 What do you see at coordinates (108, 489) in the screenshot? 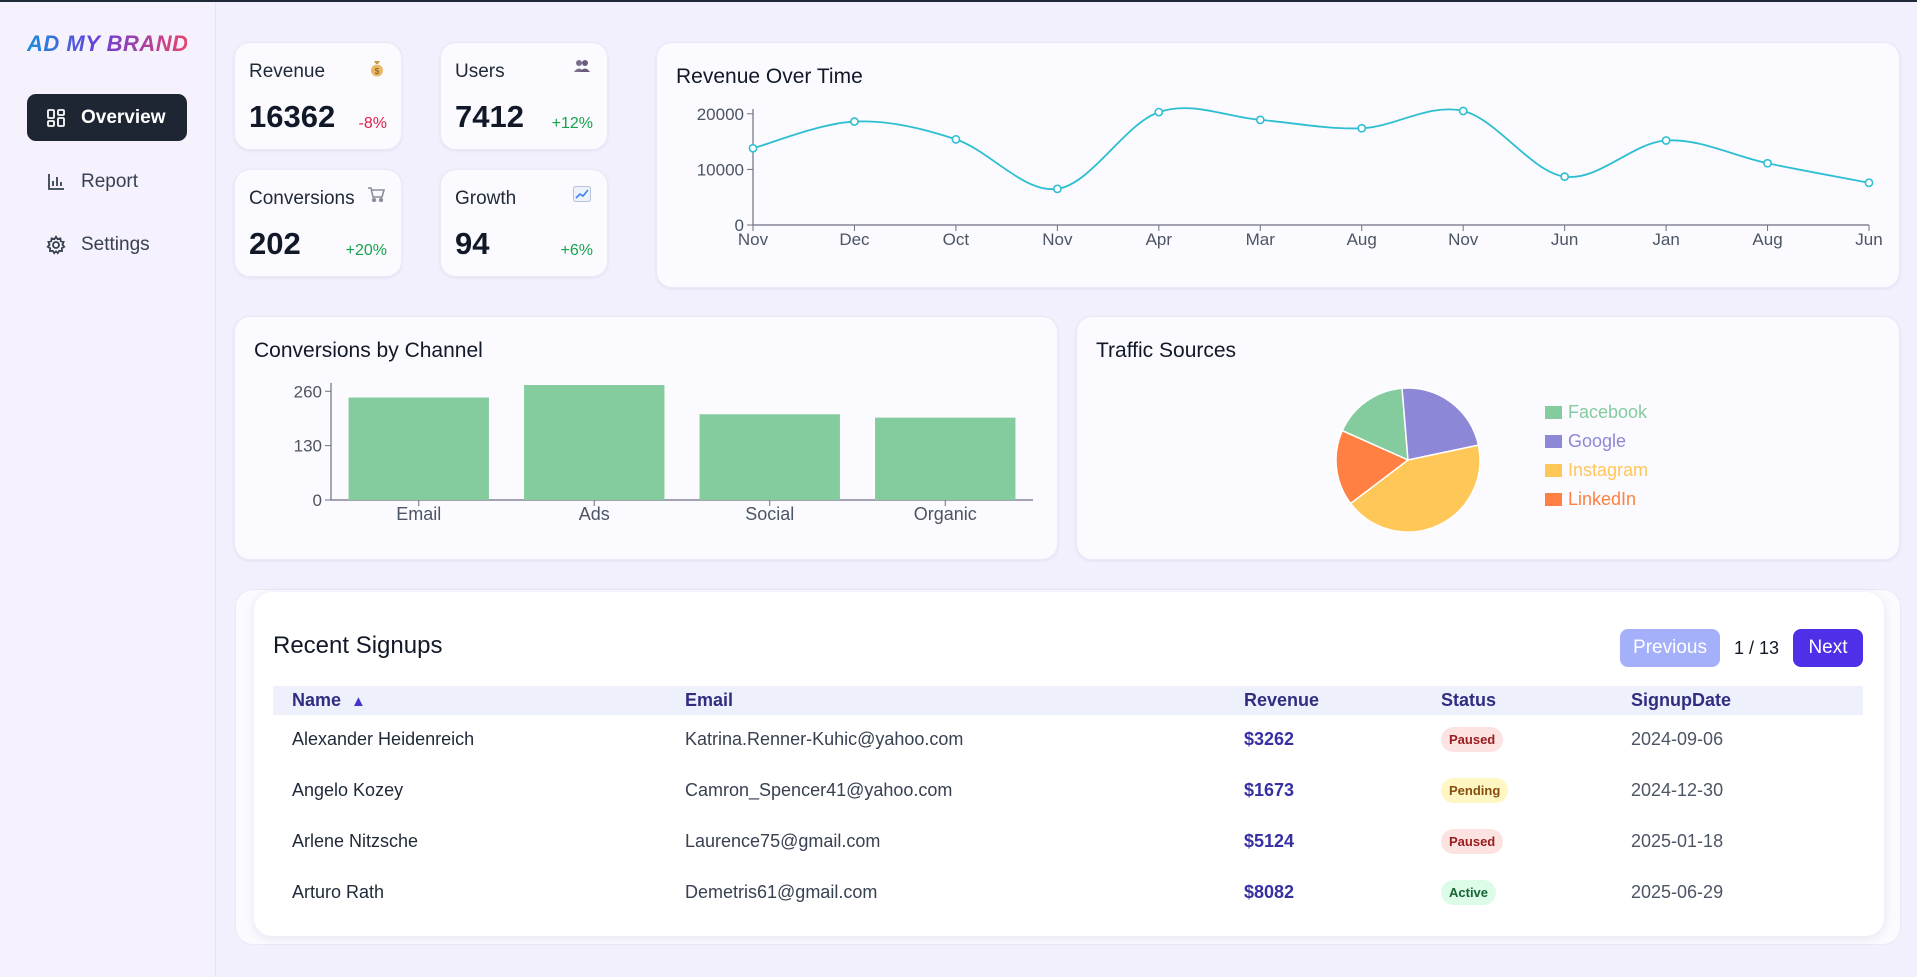
I see `sidebar: AD MY BRAND Overview Report Settings` at bounding box center [108, 489].